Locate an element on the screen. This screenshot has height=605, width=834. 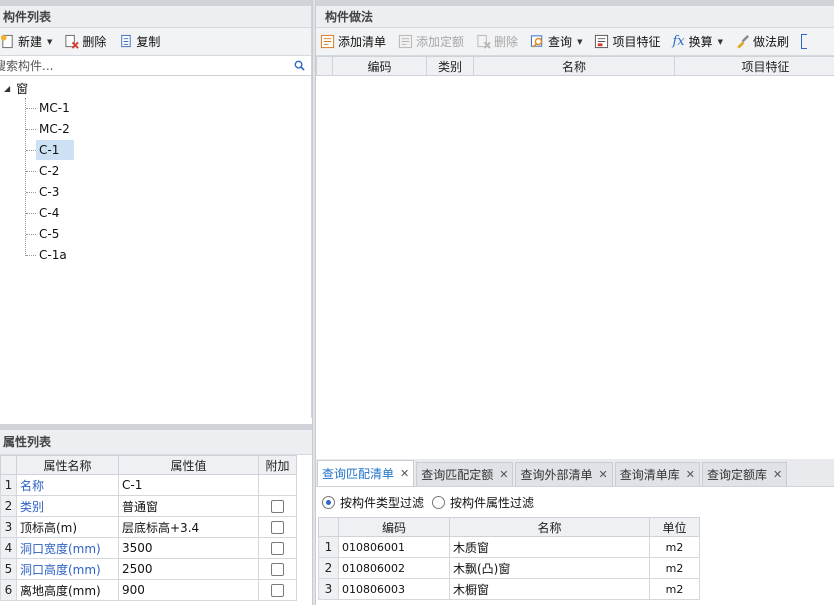
method-brush-label: 做法刷 is located at coordinates (771, 42).